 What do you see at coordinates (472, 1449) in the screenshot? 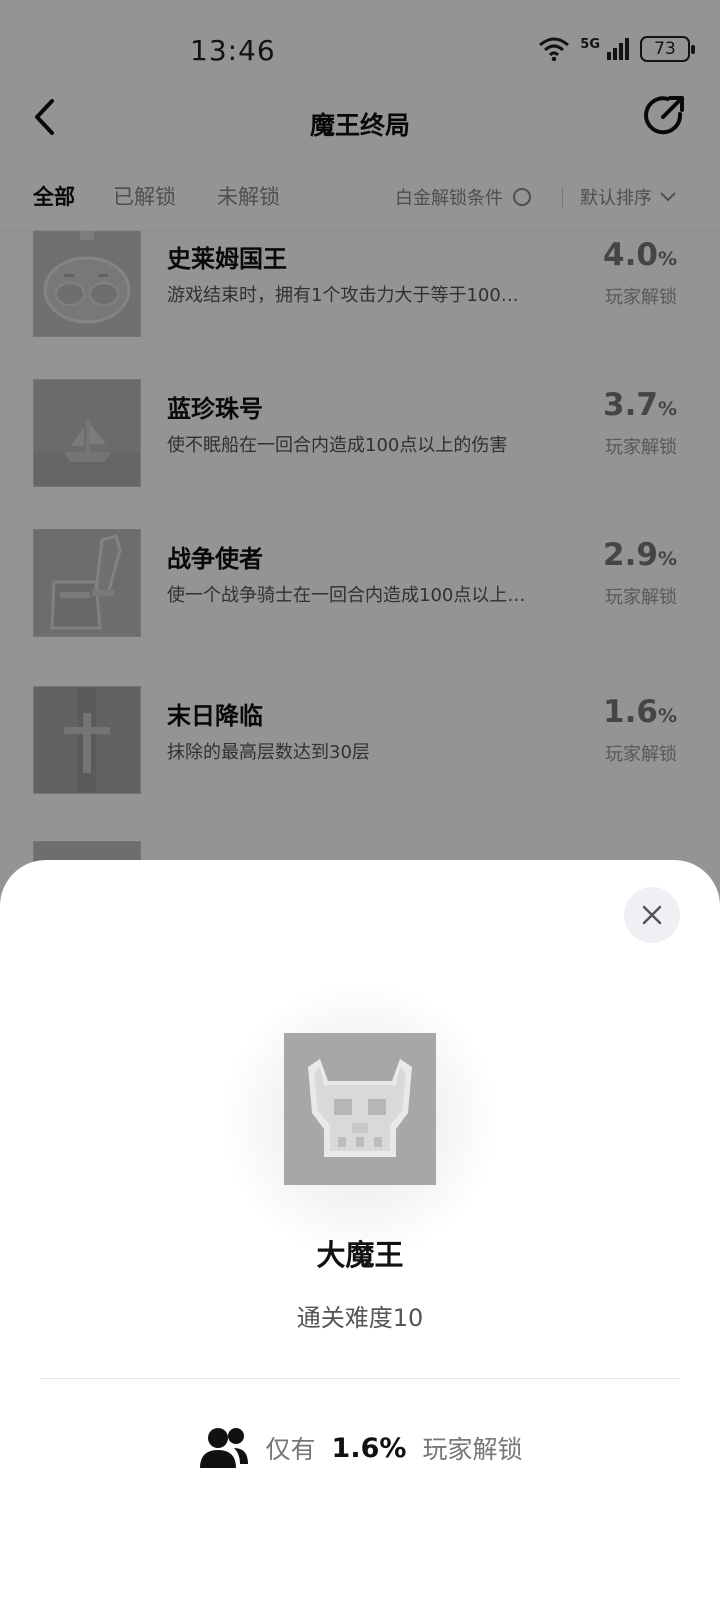
I see `stat-suffix: 玩家解锁` at bounding box center [472, 1449].